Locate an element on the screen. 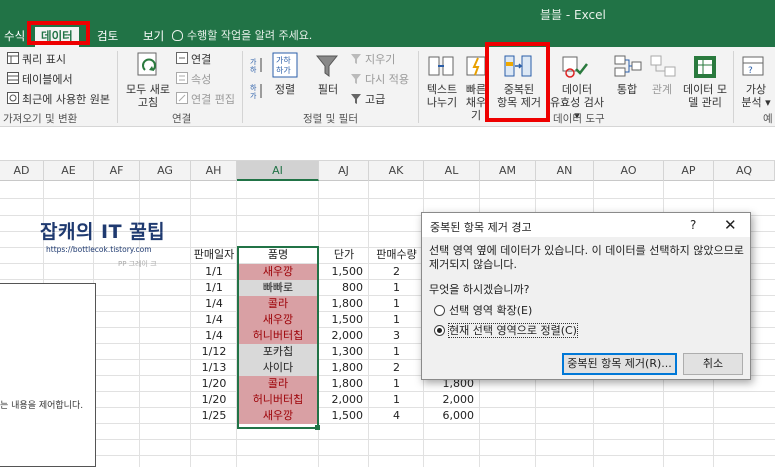 The height and width of the screenshot is (467, 775). header-cell-item: 품명 is located at coordinates (278, 255).